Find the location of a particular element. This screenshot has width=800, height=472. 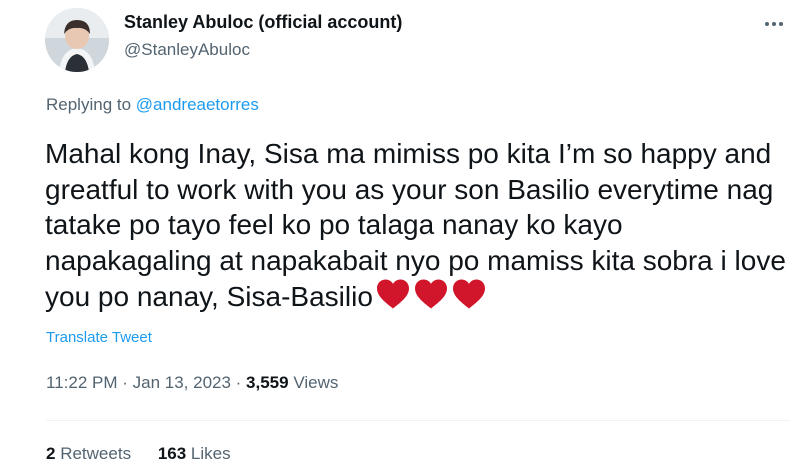

views-count: 3,559 is located at coordinates (267, 382).